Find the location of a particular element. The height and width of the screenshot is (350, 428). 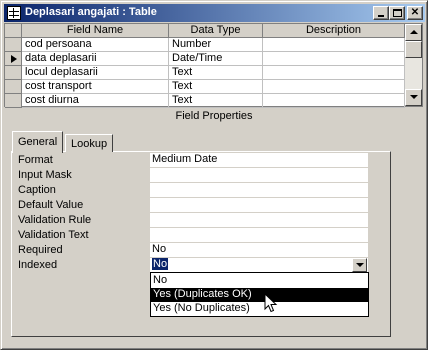

indexed-field: No is located at coordinates (259, 265).